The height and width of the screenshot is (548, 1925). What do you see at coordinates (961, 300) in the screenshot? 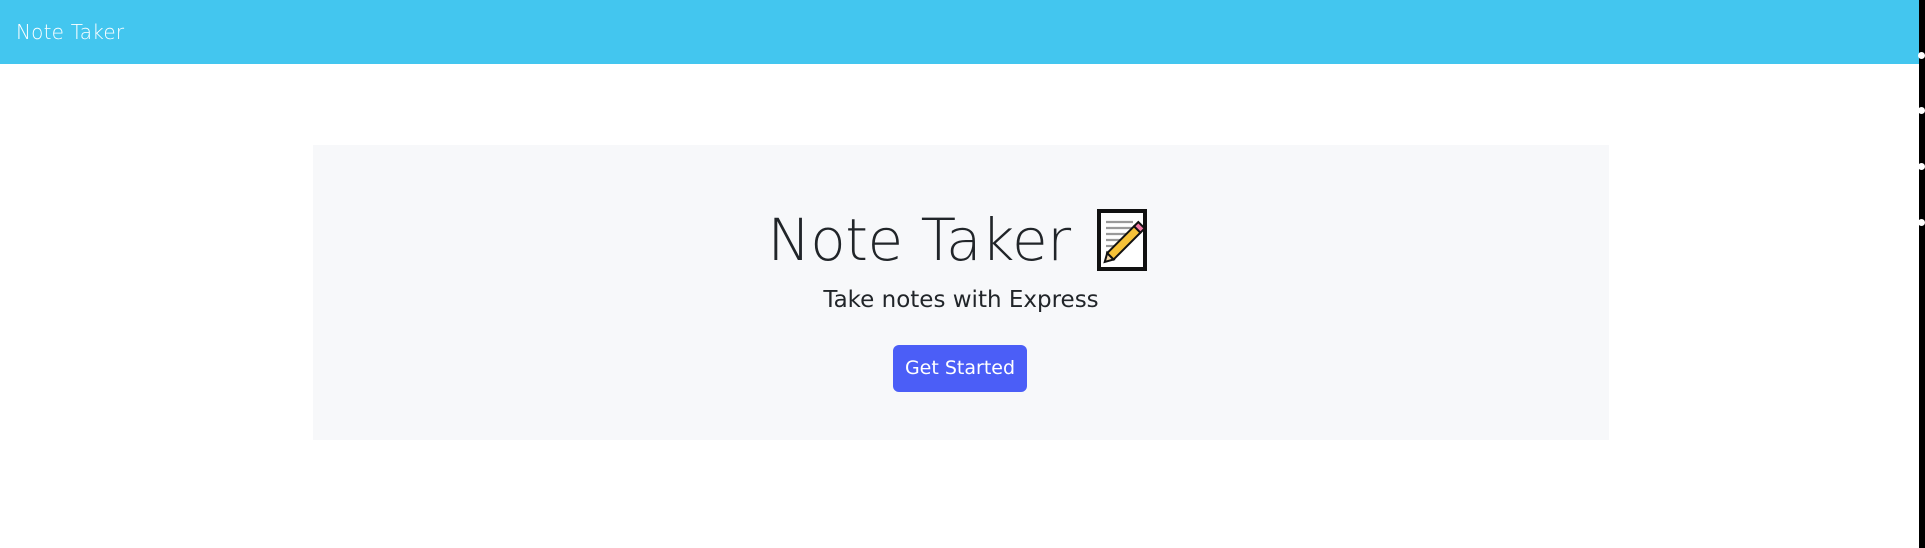
I see `hero-subtitle: Take notes with Express` at bounding box center [961, 300].